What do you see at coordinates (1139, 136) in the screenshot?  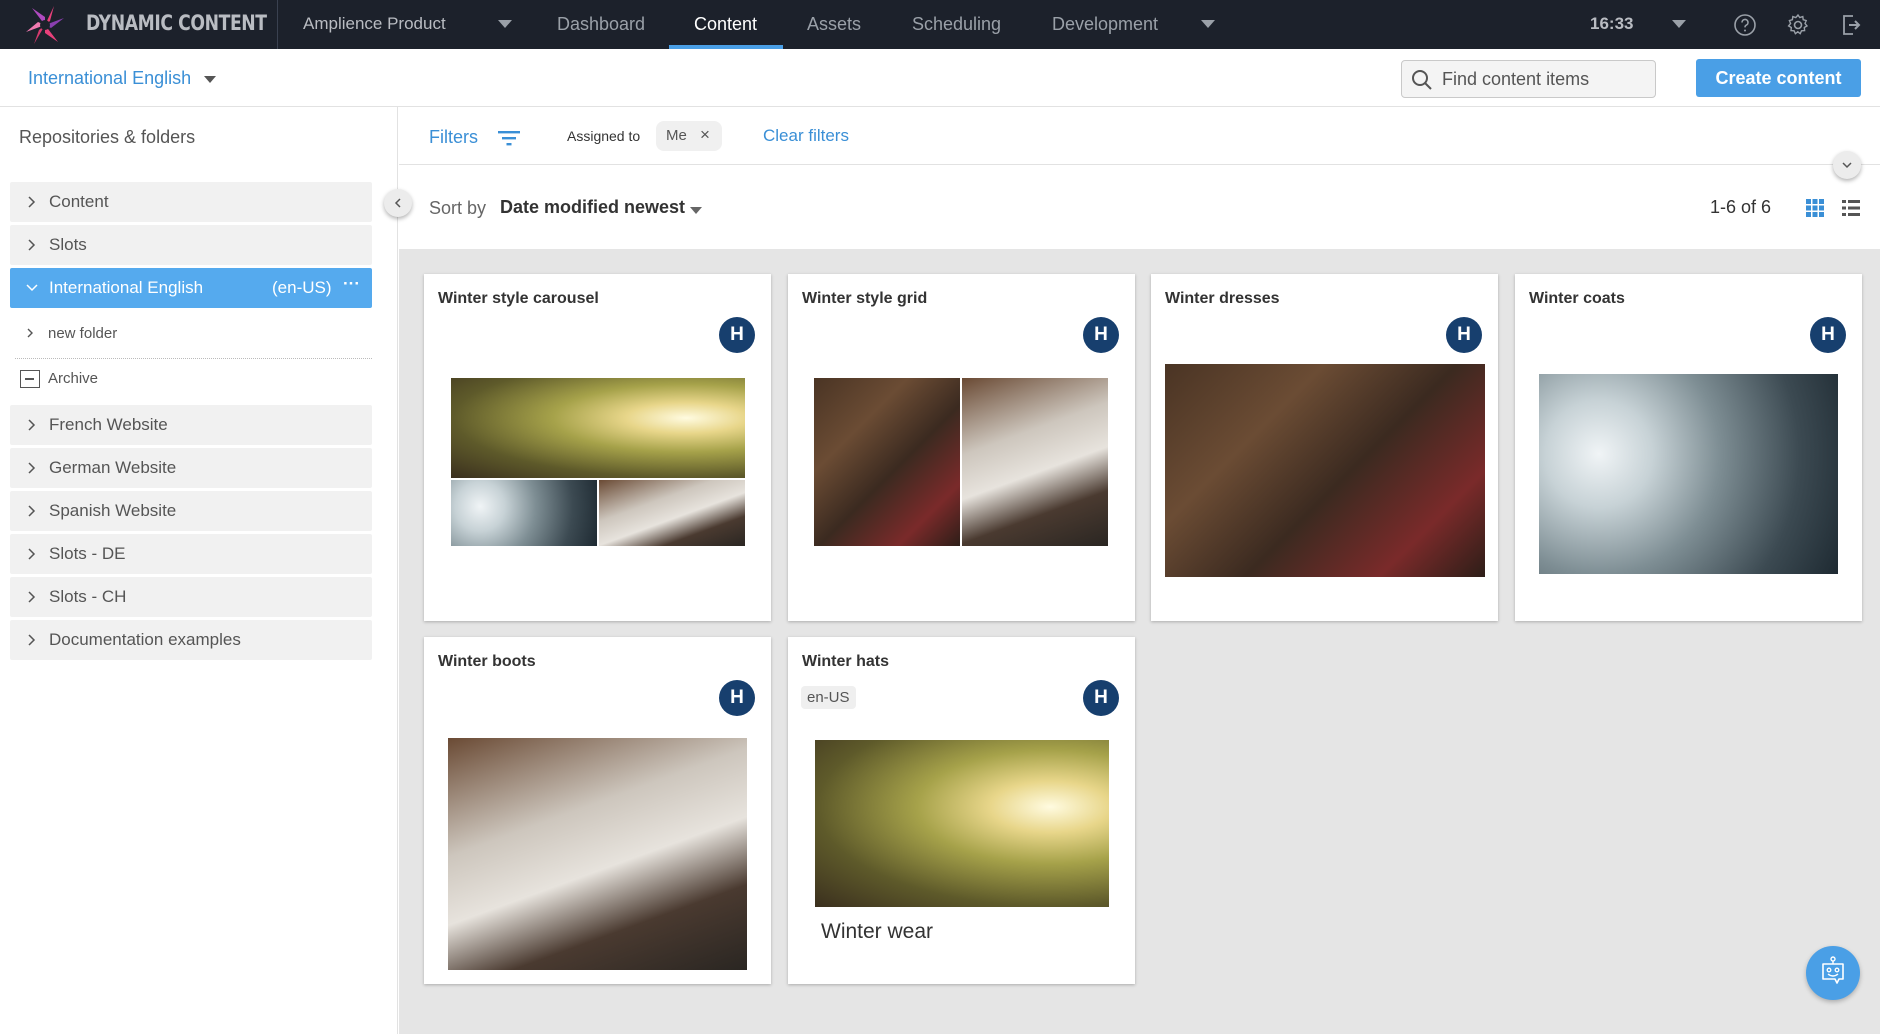 I see `filter-bar: Filters Assigned to Me × Clear filters` at bounding box center [1139, 136].